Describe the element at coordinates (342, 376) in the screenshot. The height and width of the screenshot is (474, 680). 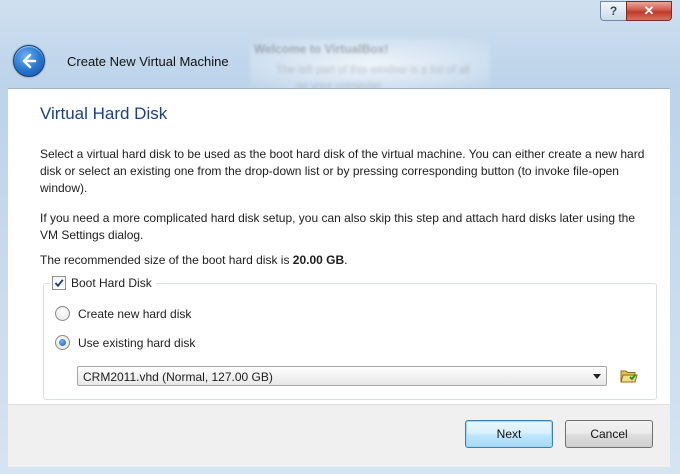
I see `existing-disk-dropdown: CRM2011.vhd (Normal, 127.00 GB)` at that location.